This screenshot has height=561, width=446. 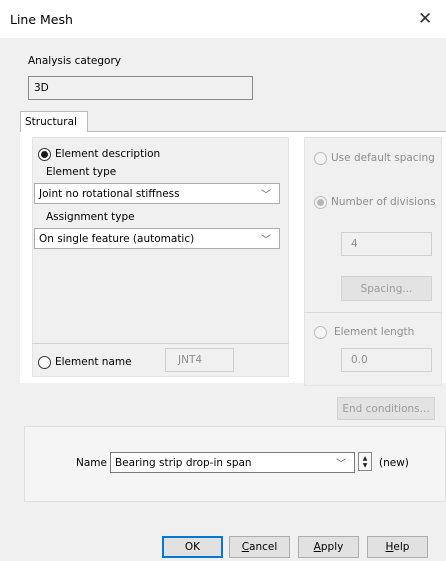 What do you see at coordinates (183, 462) in the screenshot?
I see `name-value: Bearing strip drop-in span` at bounding box center [183, 462].